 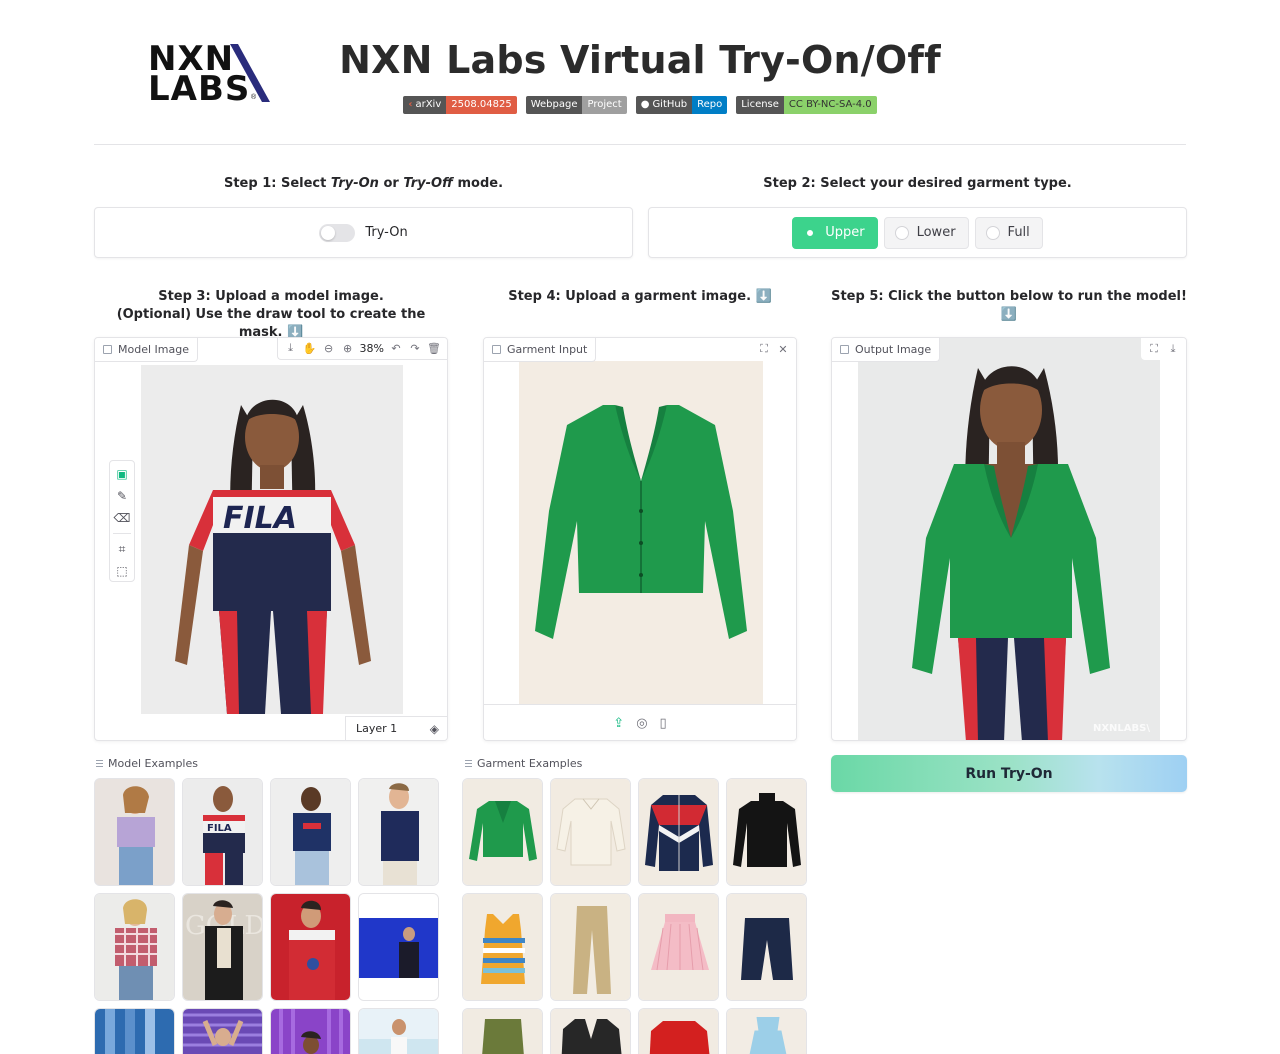 I want to click on output-image-label: Output Image, so click(x=886, y=350).